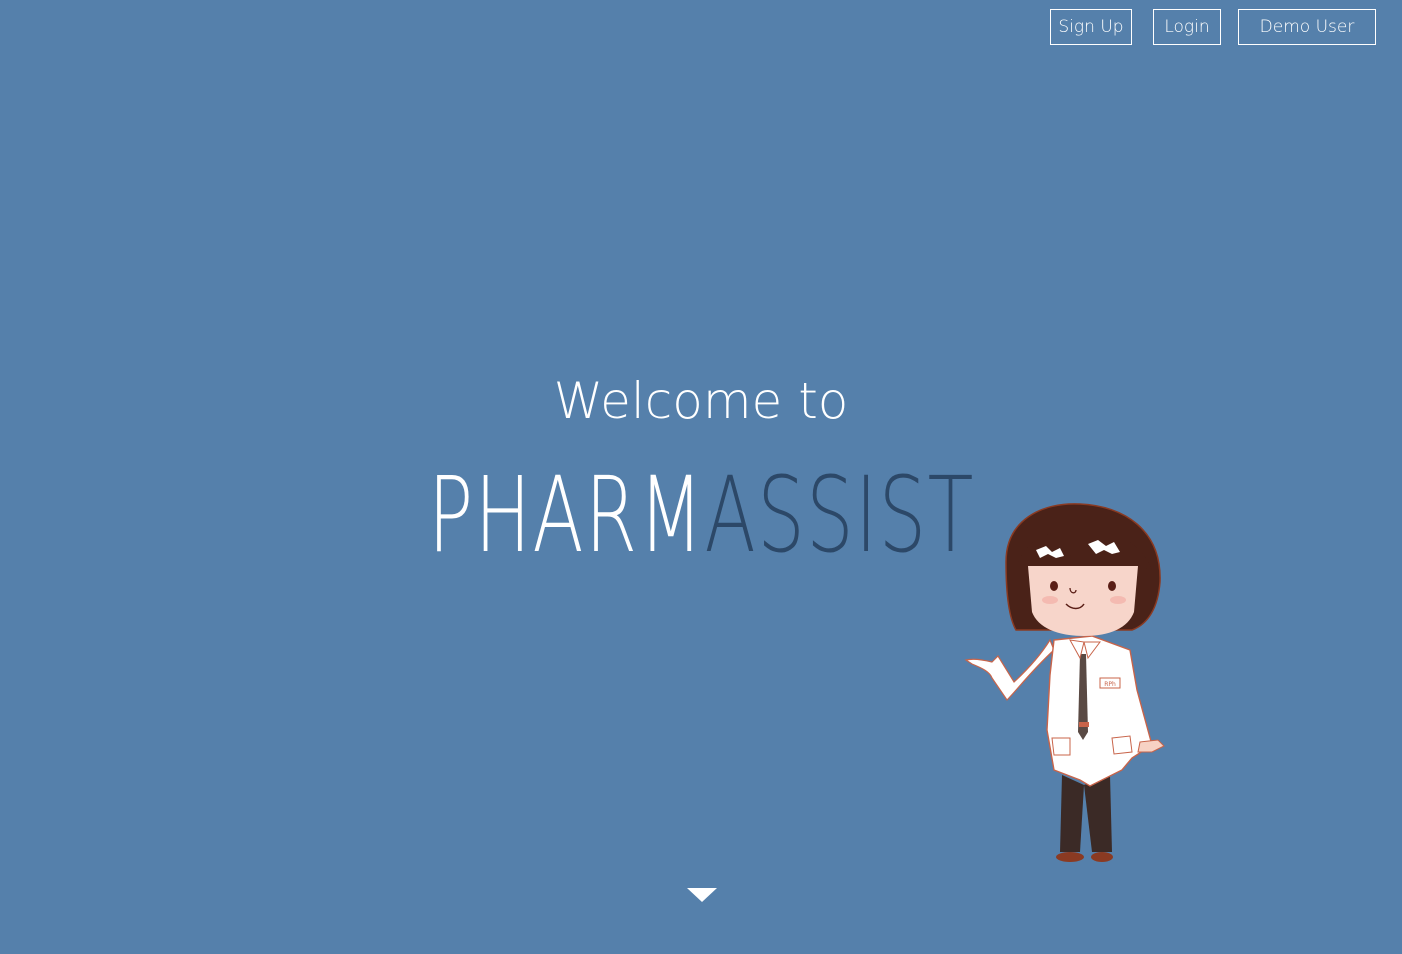  What do you see at coordinates (1187, 27) in the screenshot?
I see `login-button: Login` at bounding box center [1187, 27].